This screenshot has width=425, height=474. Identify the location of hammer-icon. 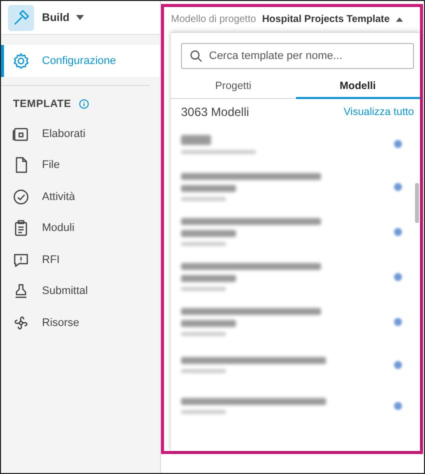
(21, 17).